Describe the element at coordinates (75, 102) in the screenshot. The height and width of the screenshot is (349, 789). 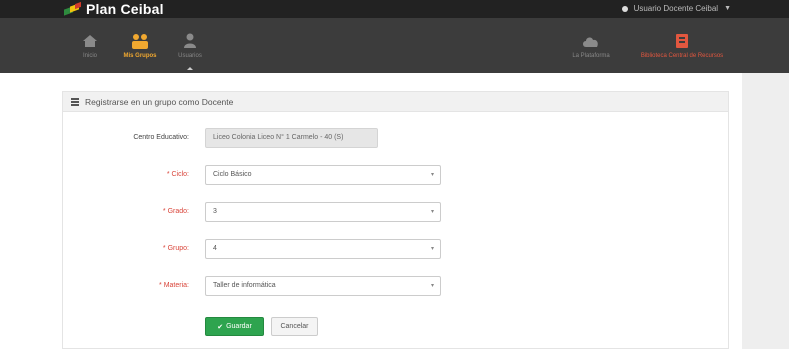
I see `list-icon` at that location.